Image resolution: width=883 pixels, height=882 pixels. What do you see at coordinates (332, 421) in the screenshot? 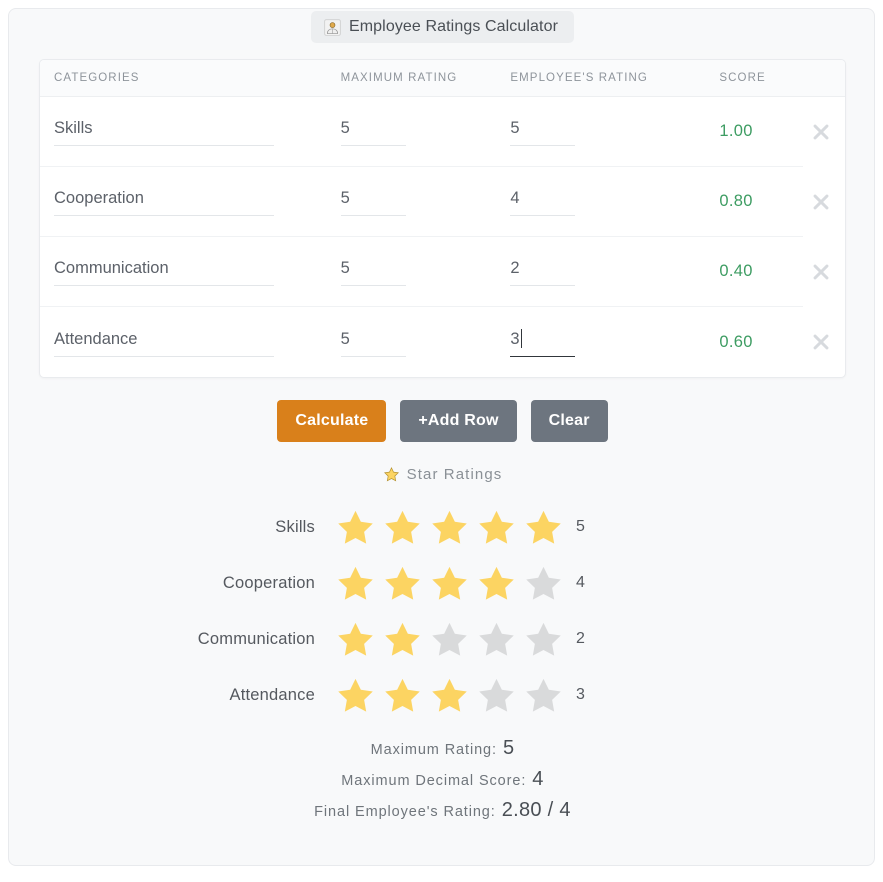
I see `calculate-button: Calculate` at bounding box center [332, 421].